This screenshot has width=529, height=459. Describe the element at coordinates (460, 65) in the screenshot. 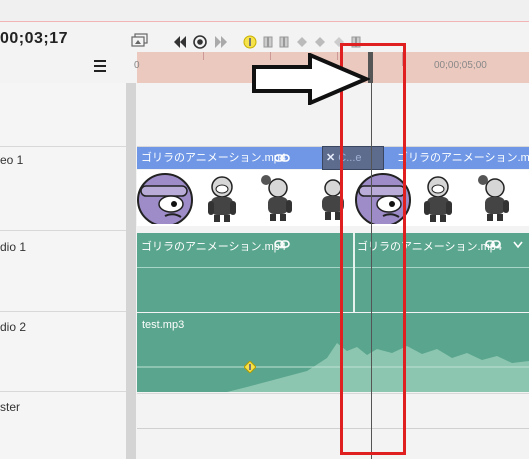

I see `ruler-mark-label: 00;00;05;00` at that location.